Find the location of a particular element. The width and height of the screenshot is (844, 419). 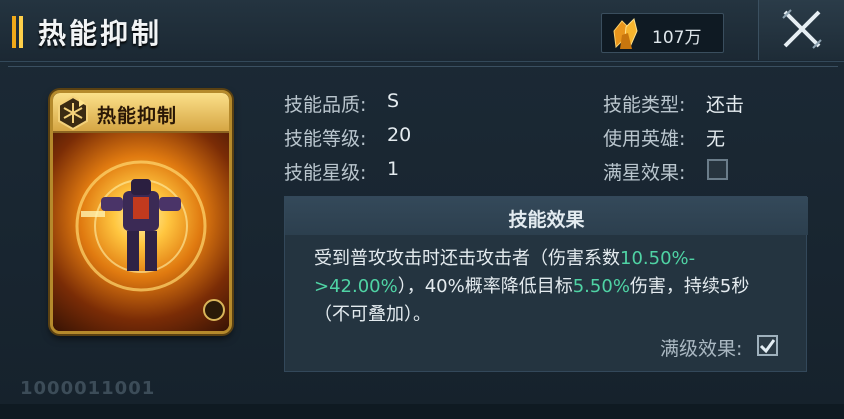

quality-label: 技能品质: is located at coordinates (325, 105).